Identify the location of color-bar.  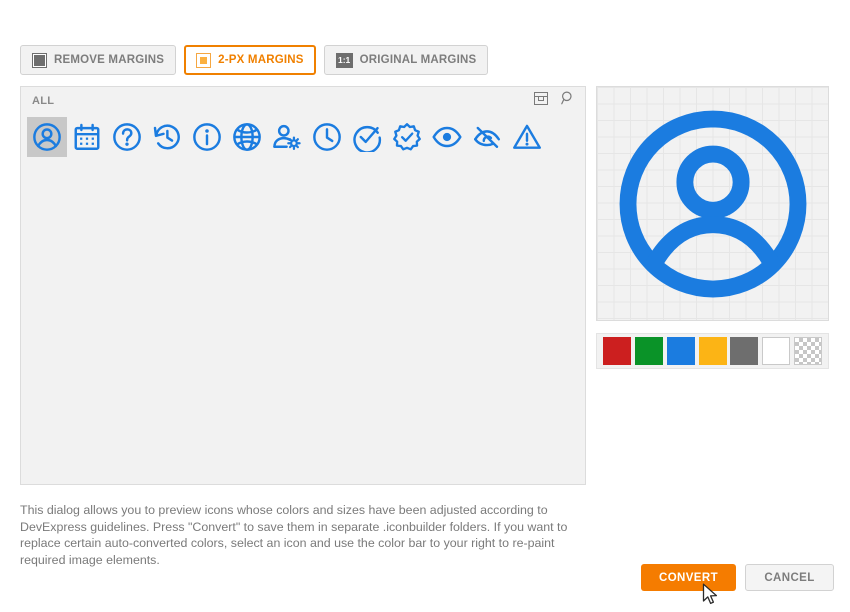
(712, 351).